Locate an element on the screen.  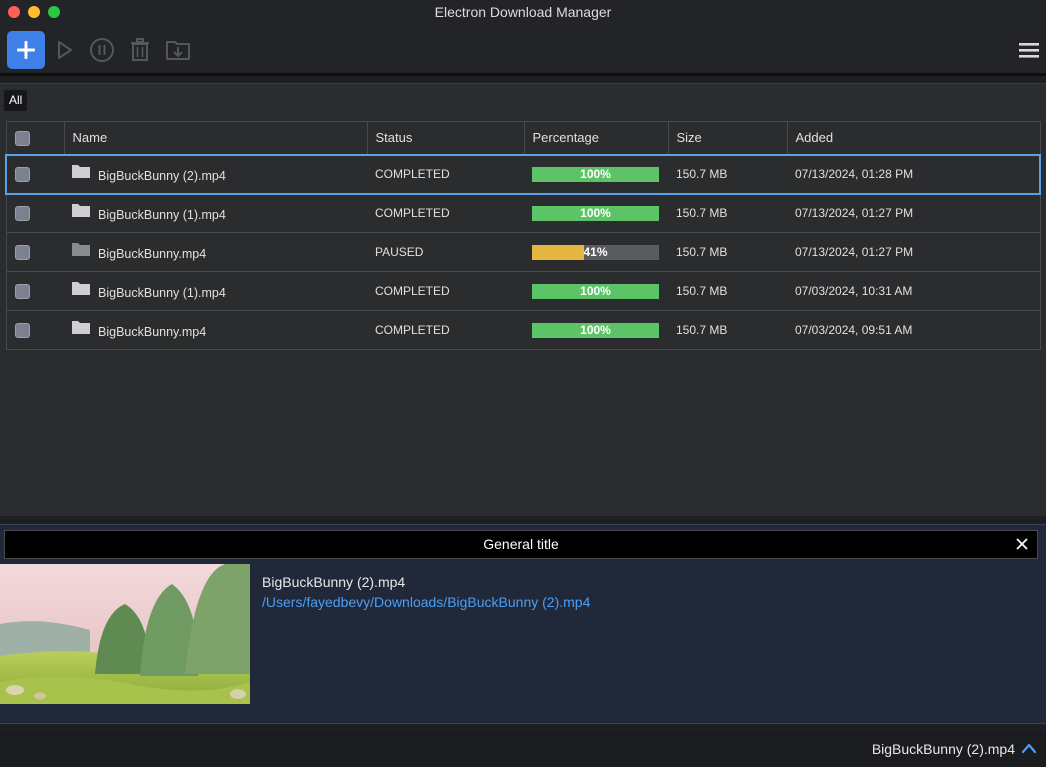
progress-bar: 41% is located at coordinates (595, 252).